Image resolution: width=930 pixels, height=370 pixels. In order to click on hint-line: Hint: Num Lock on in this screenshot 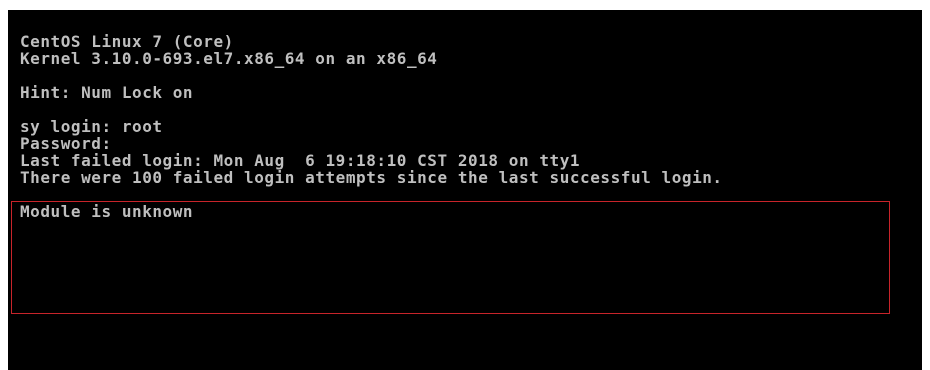, I will do `click(107, 92)`.